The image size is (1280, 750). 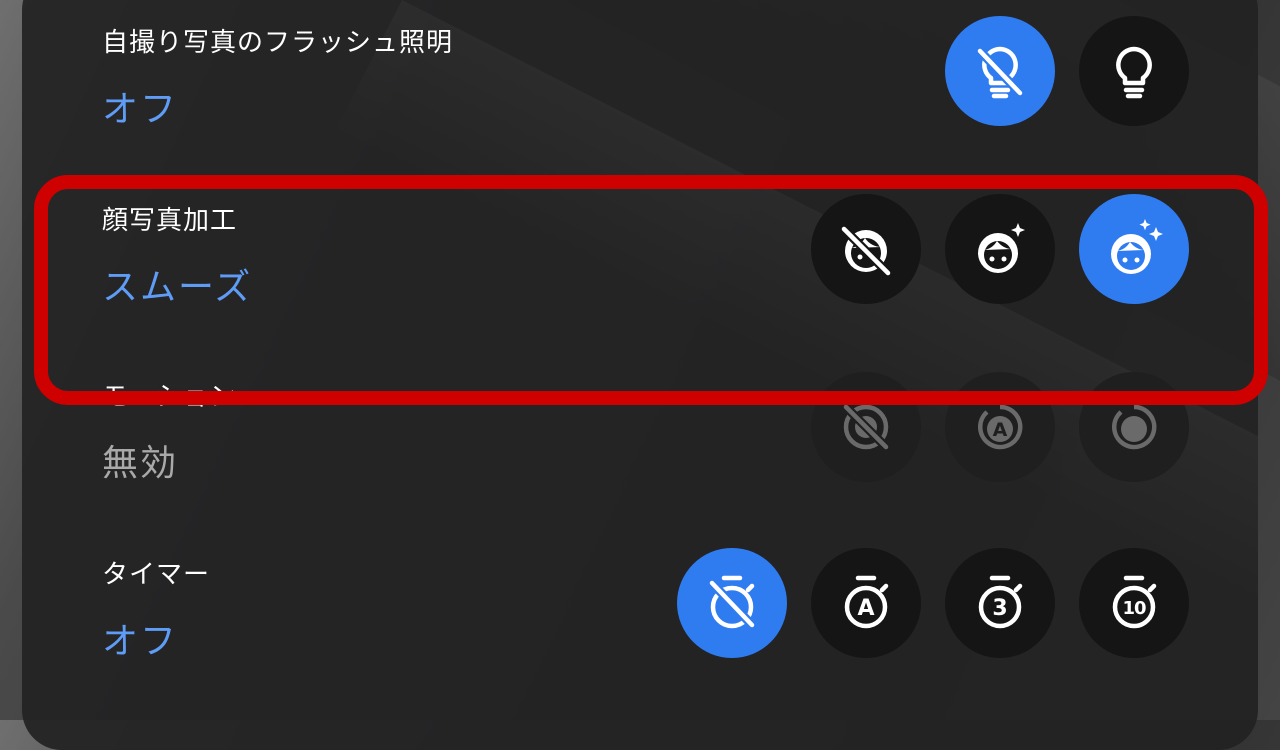 I want to click on face-retouch-off-icon, so click(x=866, y=251).